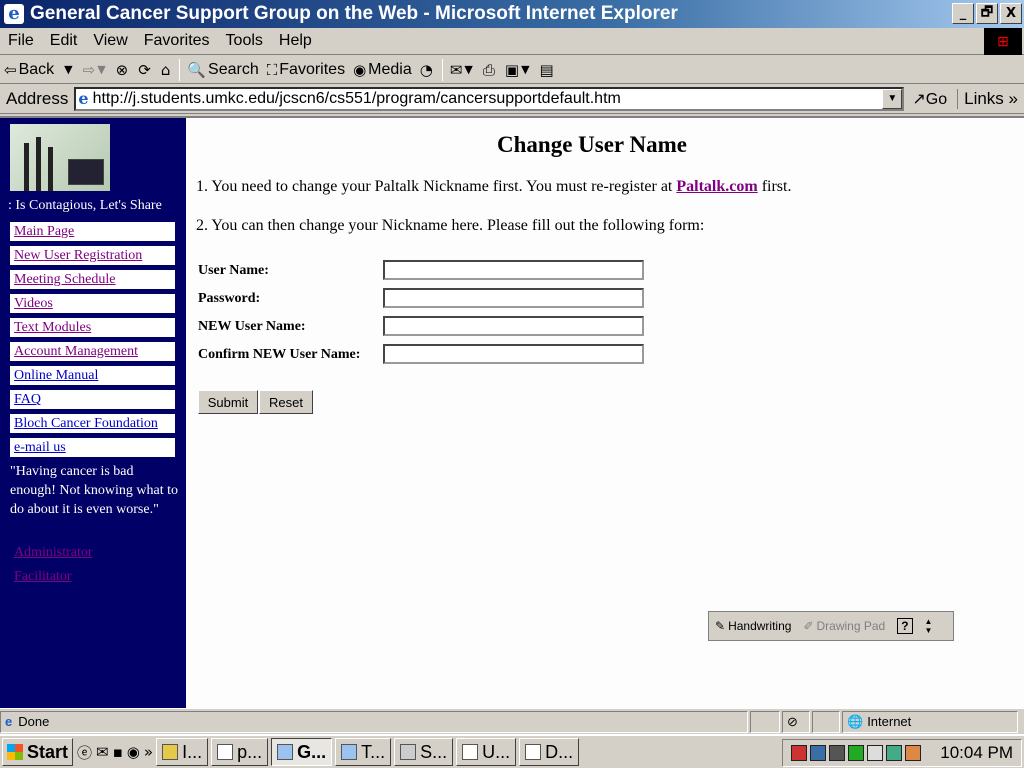 This screenshot has width=1024, height=768. Describe the element at coordinates (360, 69) in the screenshot. I see `media-icon: ◉` at that location.